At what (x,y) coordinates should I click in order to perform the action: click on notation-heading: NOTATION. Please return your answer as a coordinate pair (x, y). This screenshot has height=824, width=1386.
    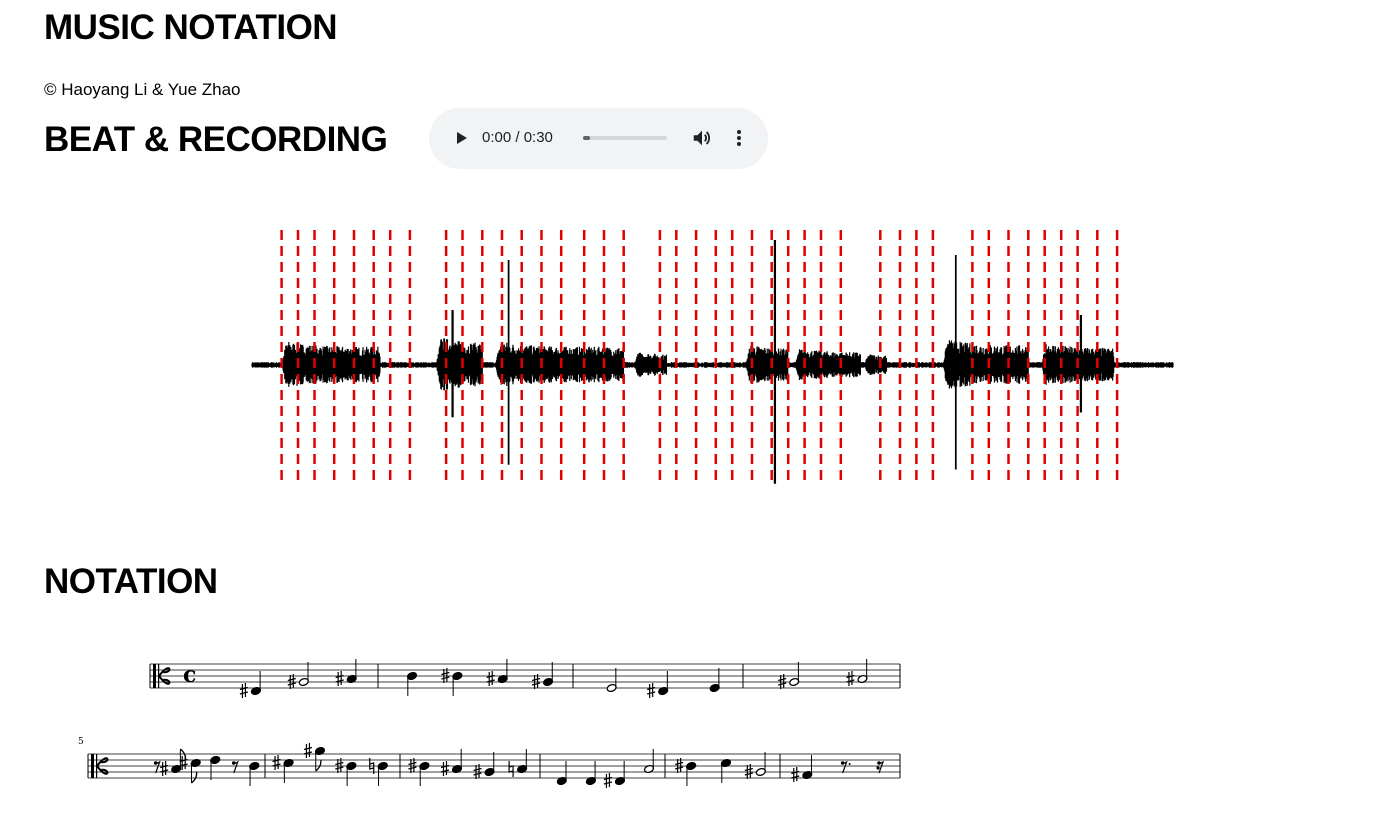
    Looking at the image, I should click on (131, 581).